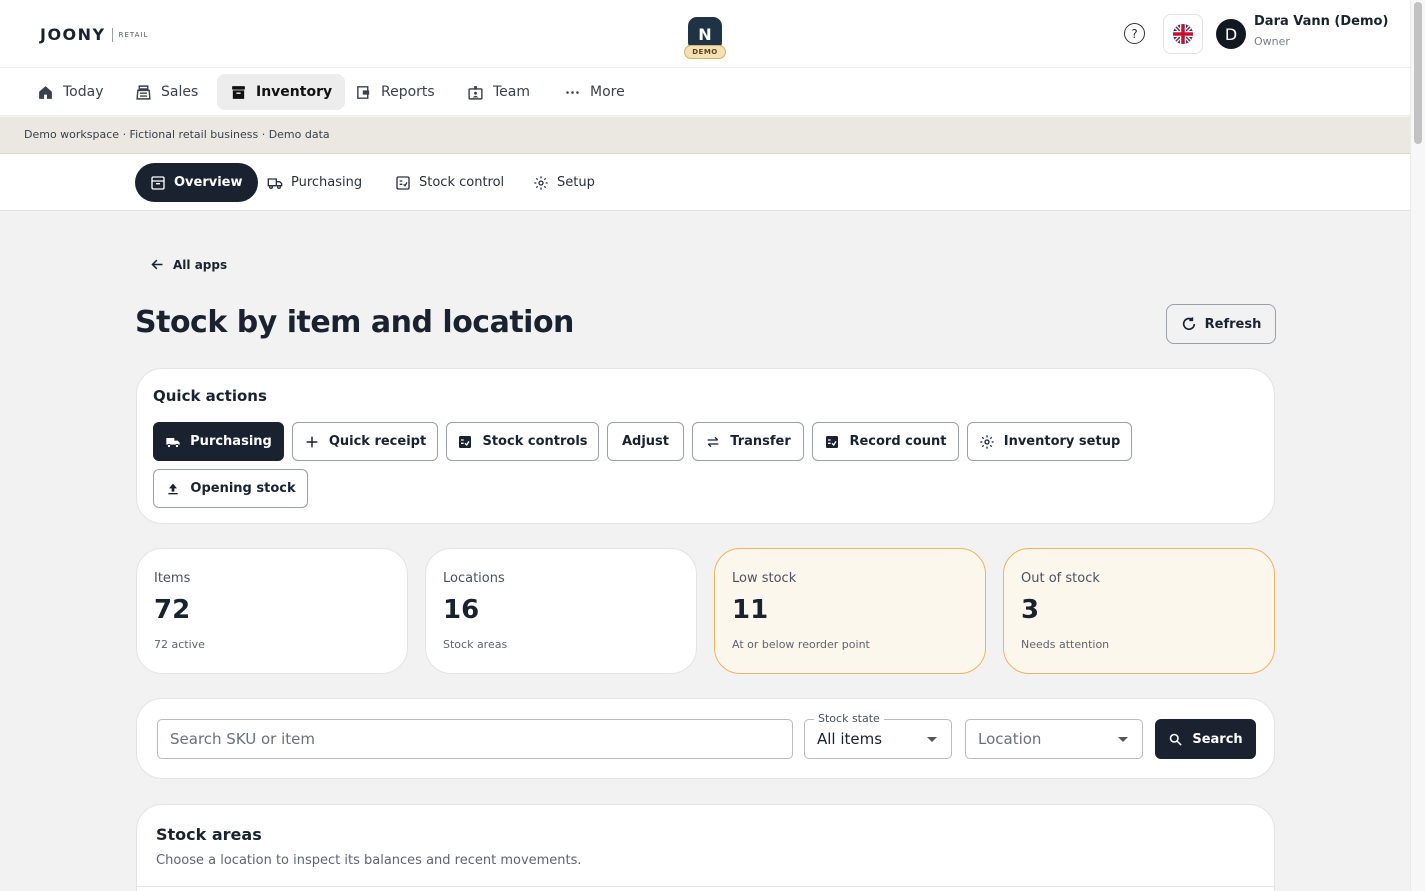  I want to click on inventory-setup-button: Inventory setup, so click(1049, 441).